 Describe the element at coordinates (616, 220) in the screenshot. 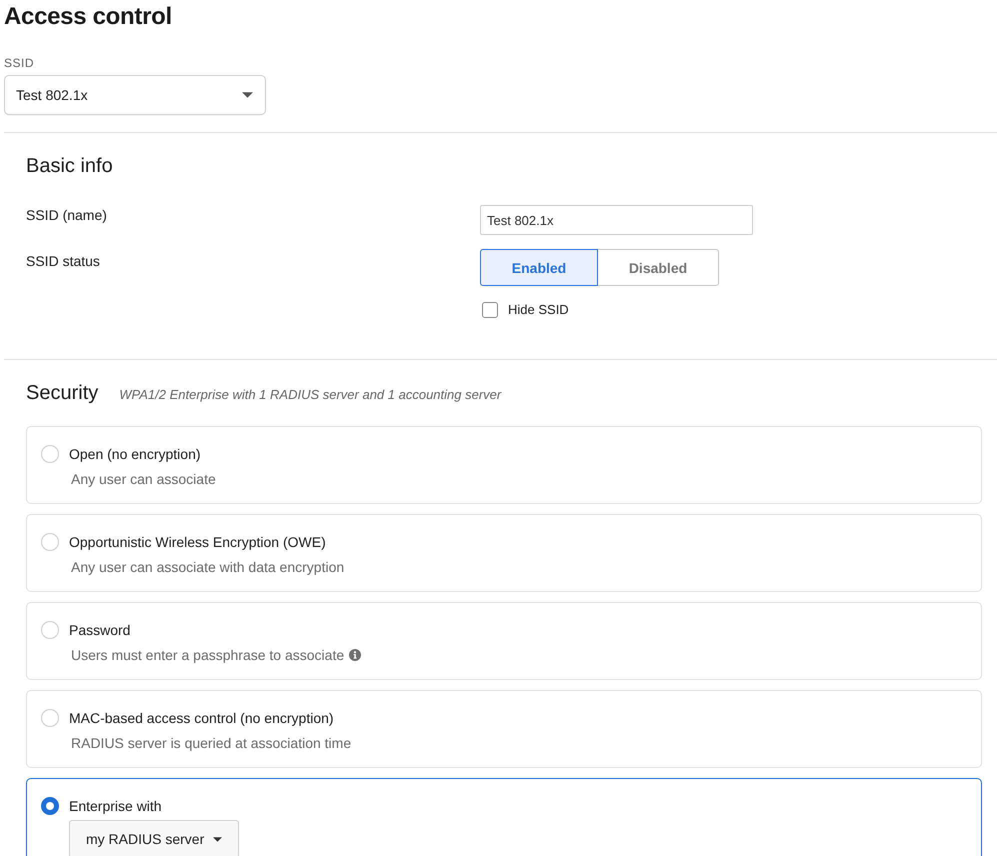

I see `ssid-name-input: Test 802.1x` at that location.